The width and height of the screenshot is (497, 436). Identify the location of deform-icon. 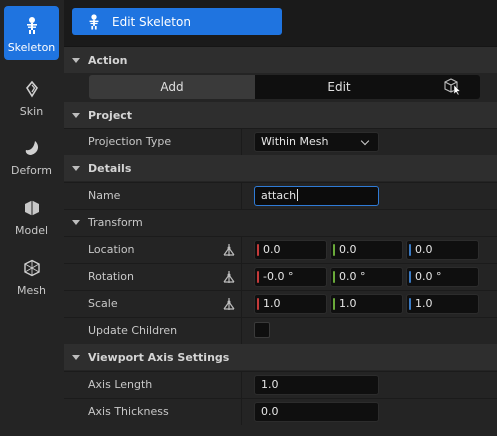
(32, 148).